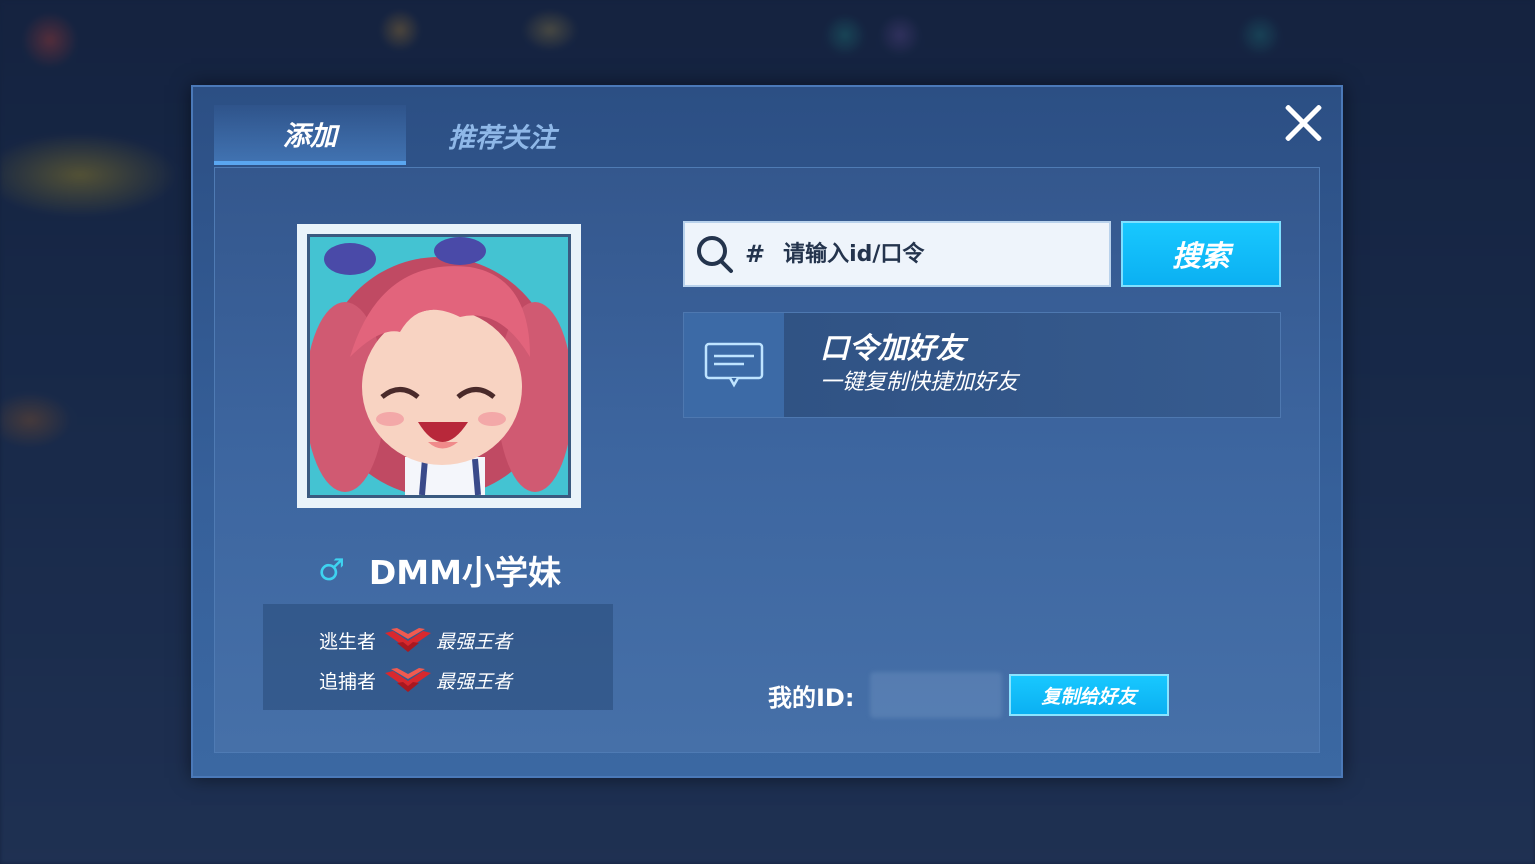 This screenshot has height=864, width=1535. I want to click on my-id-value-blurred, so click(936, 695).